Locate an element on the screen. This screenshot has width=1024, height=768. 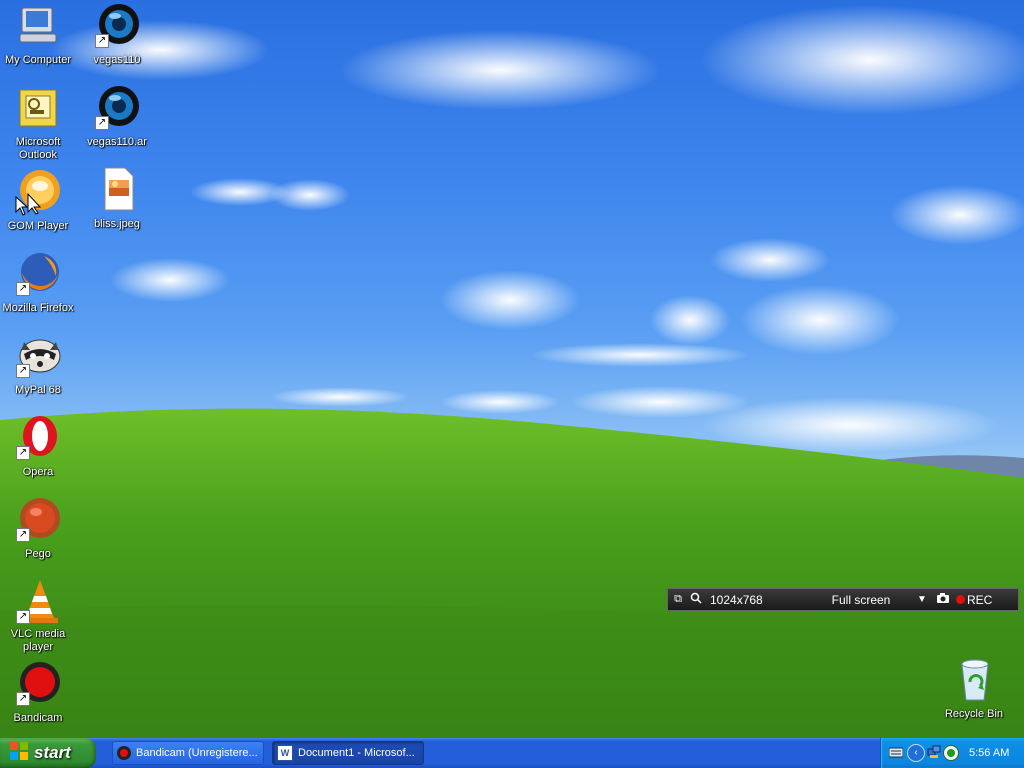
mypal-icon: ↗ is located at coordinates (38, 356).